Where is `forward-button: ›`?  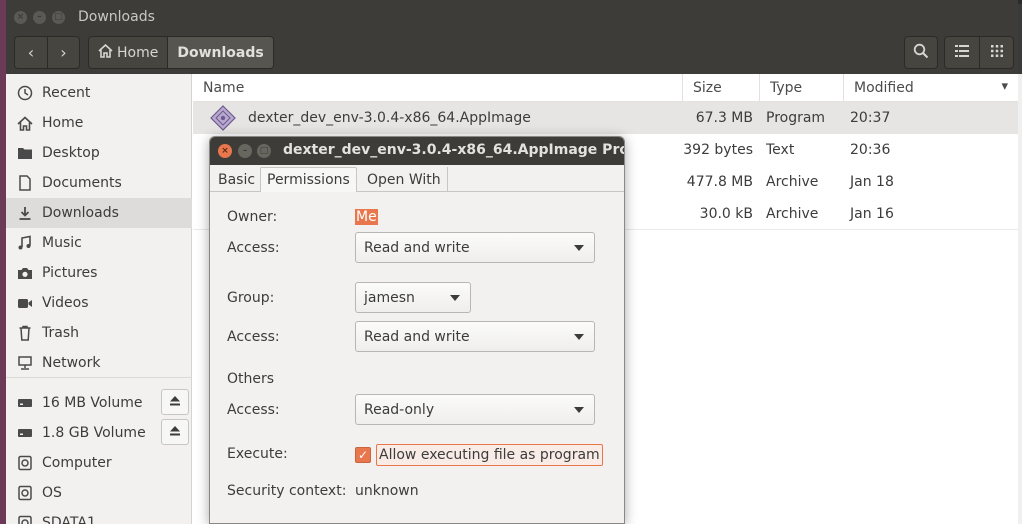 forward-button: › is located at coordinates (63, 52).